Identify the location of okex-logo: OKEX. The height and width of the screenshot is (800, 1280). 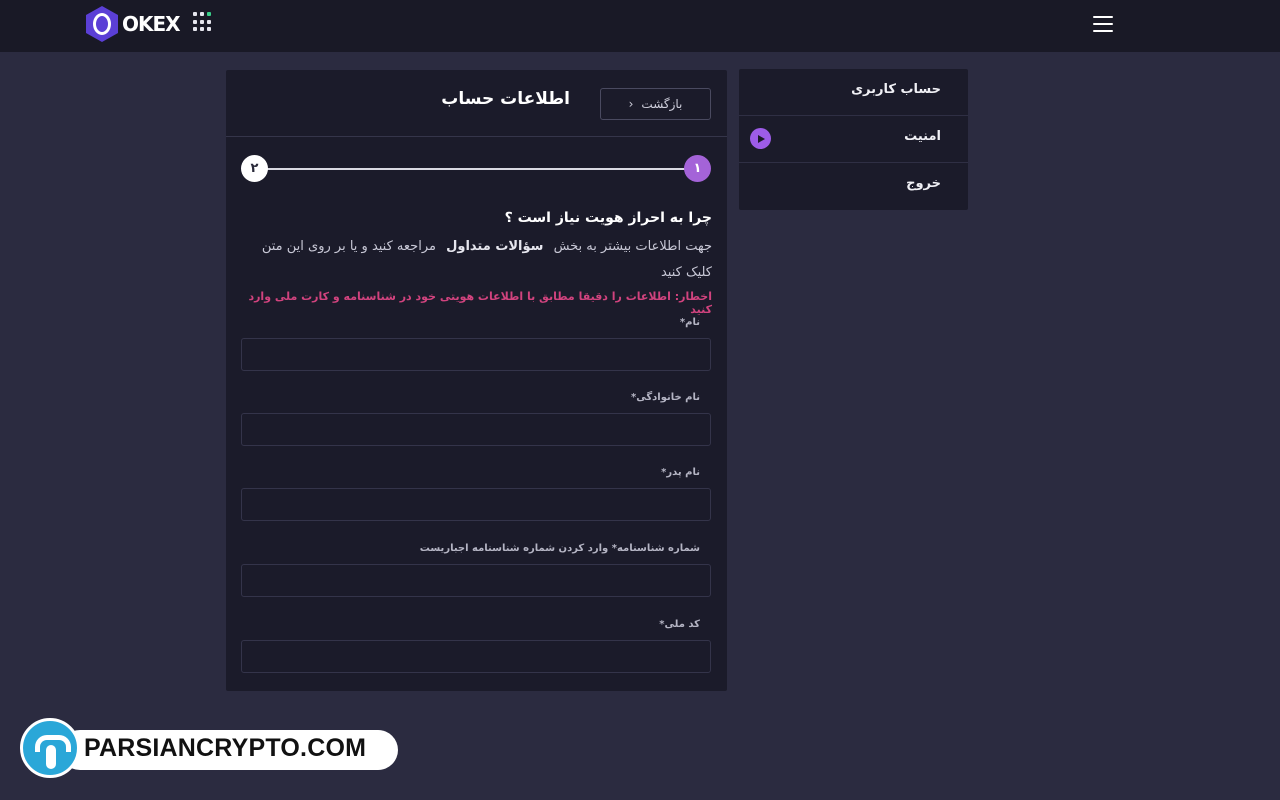
(133, 24).